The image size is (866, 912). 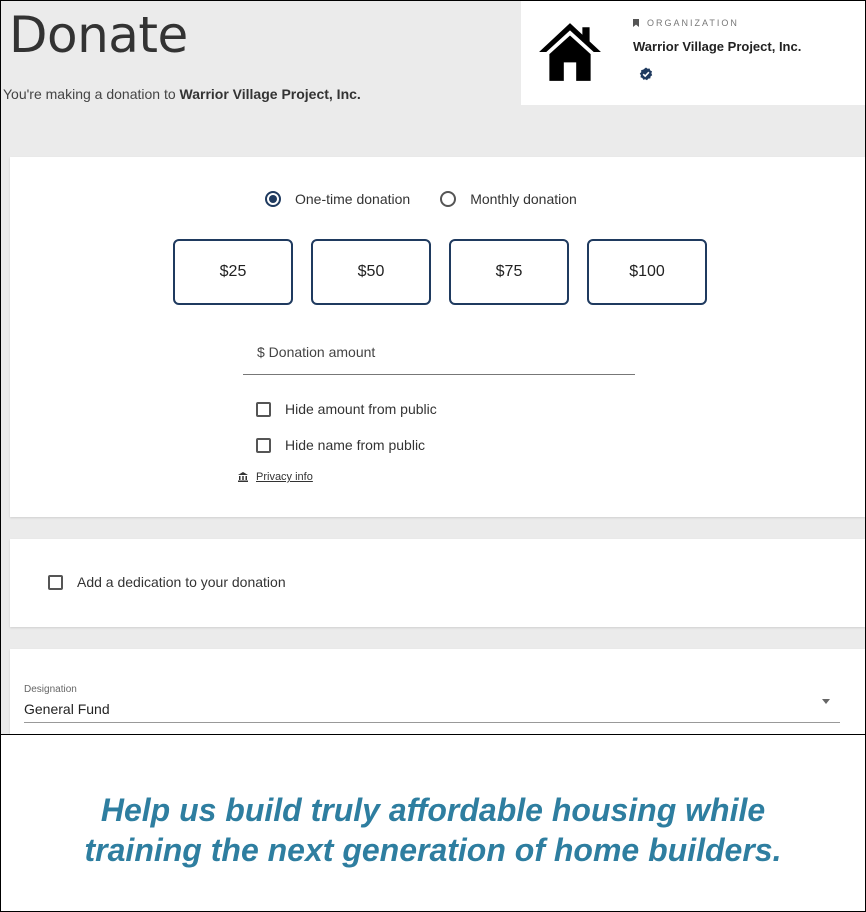 What do you see at coordinates (361, 409) in the screenshot?
I see `hide-amount-label: Hide amount from public` at bounding box center [361, 409].